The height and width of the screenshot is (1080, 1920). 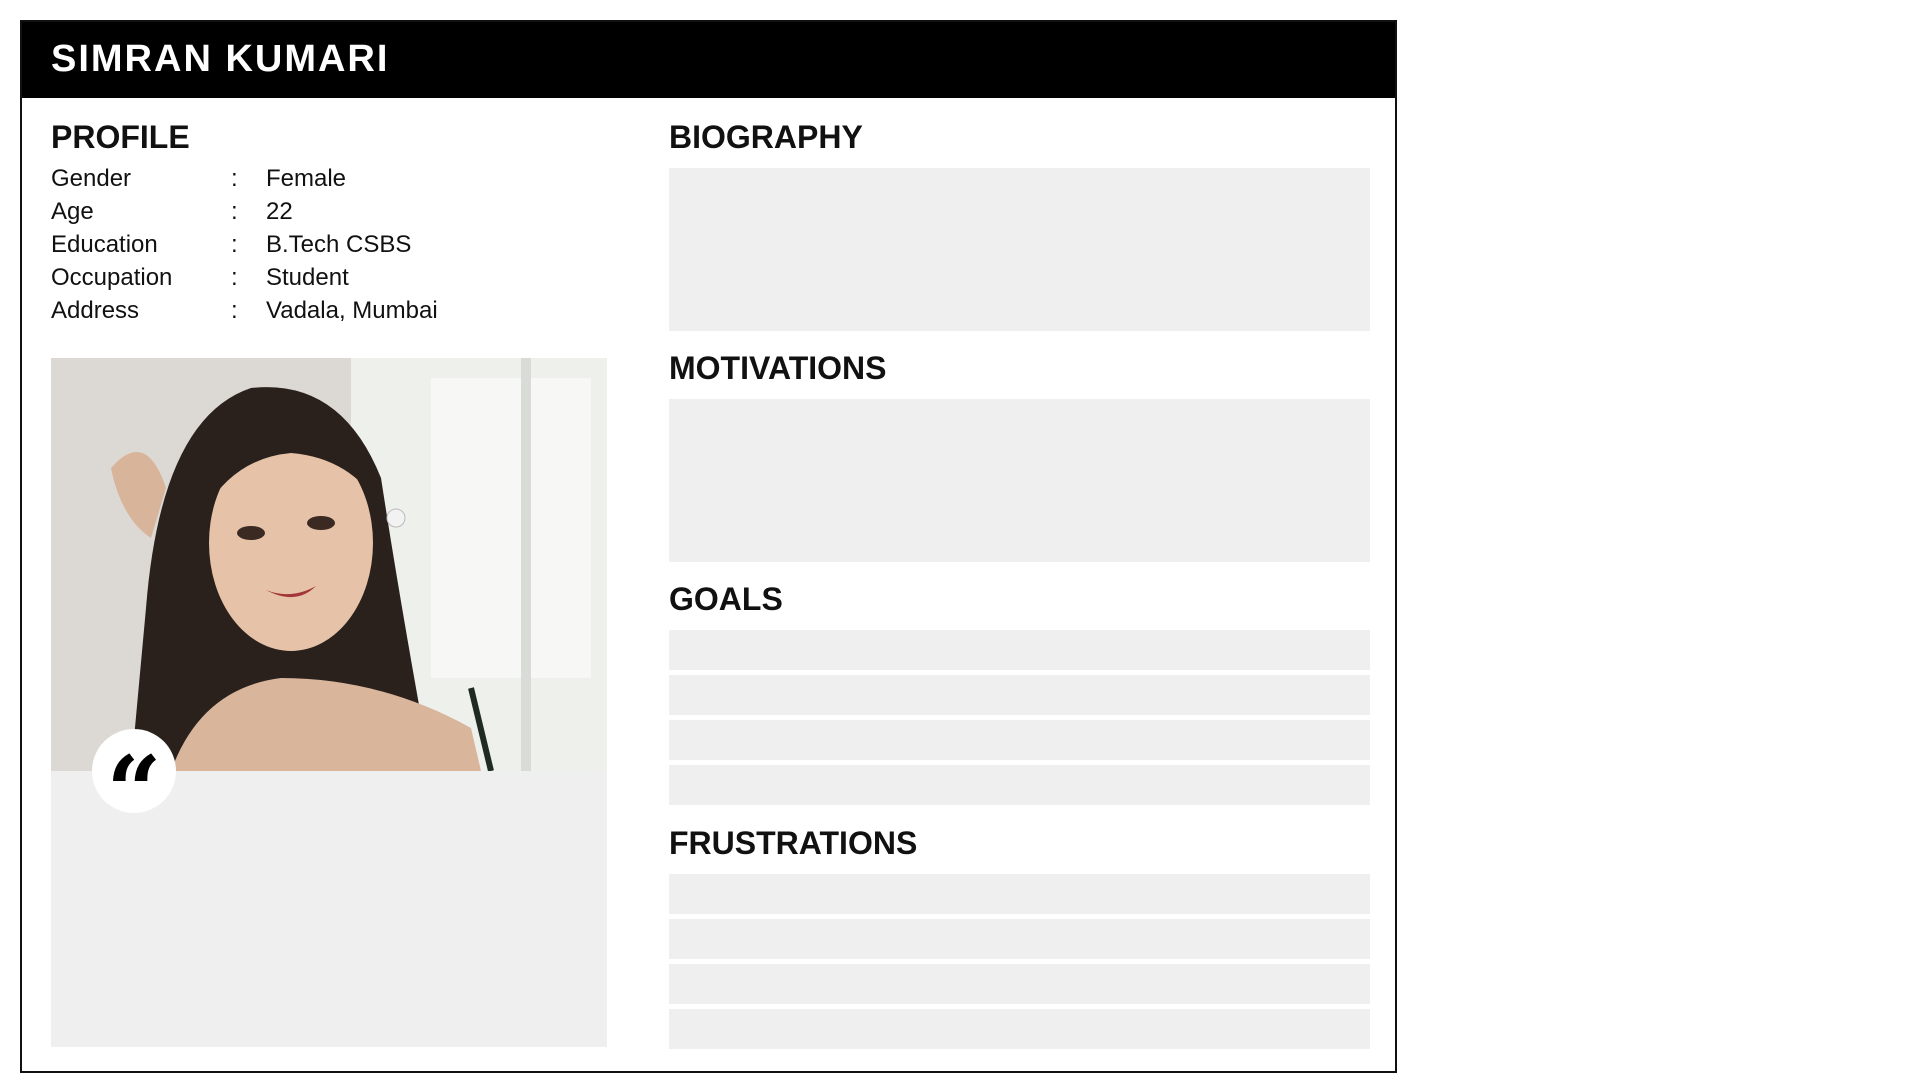 I want to click on profile-value: B.Tech CSBS, so click(x=339, y=244).